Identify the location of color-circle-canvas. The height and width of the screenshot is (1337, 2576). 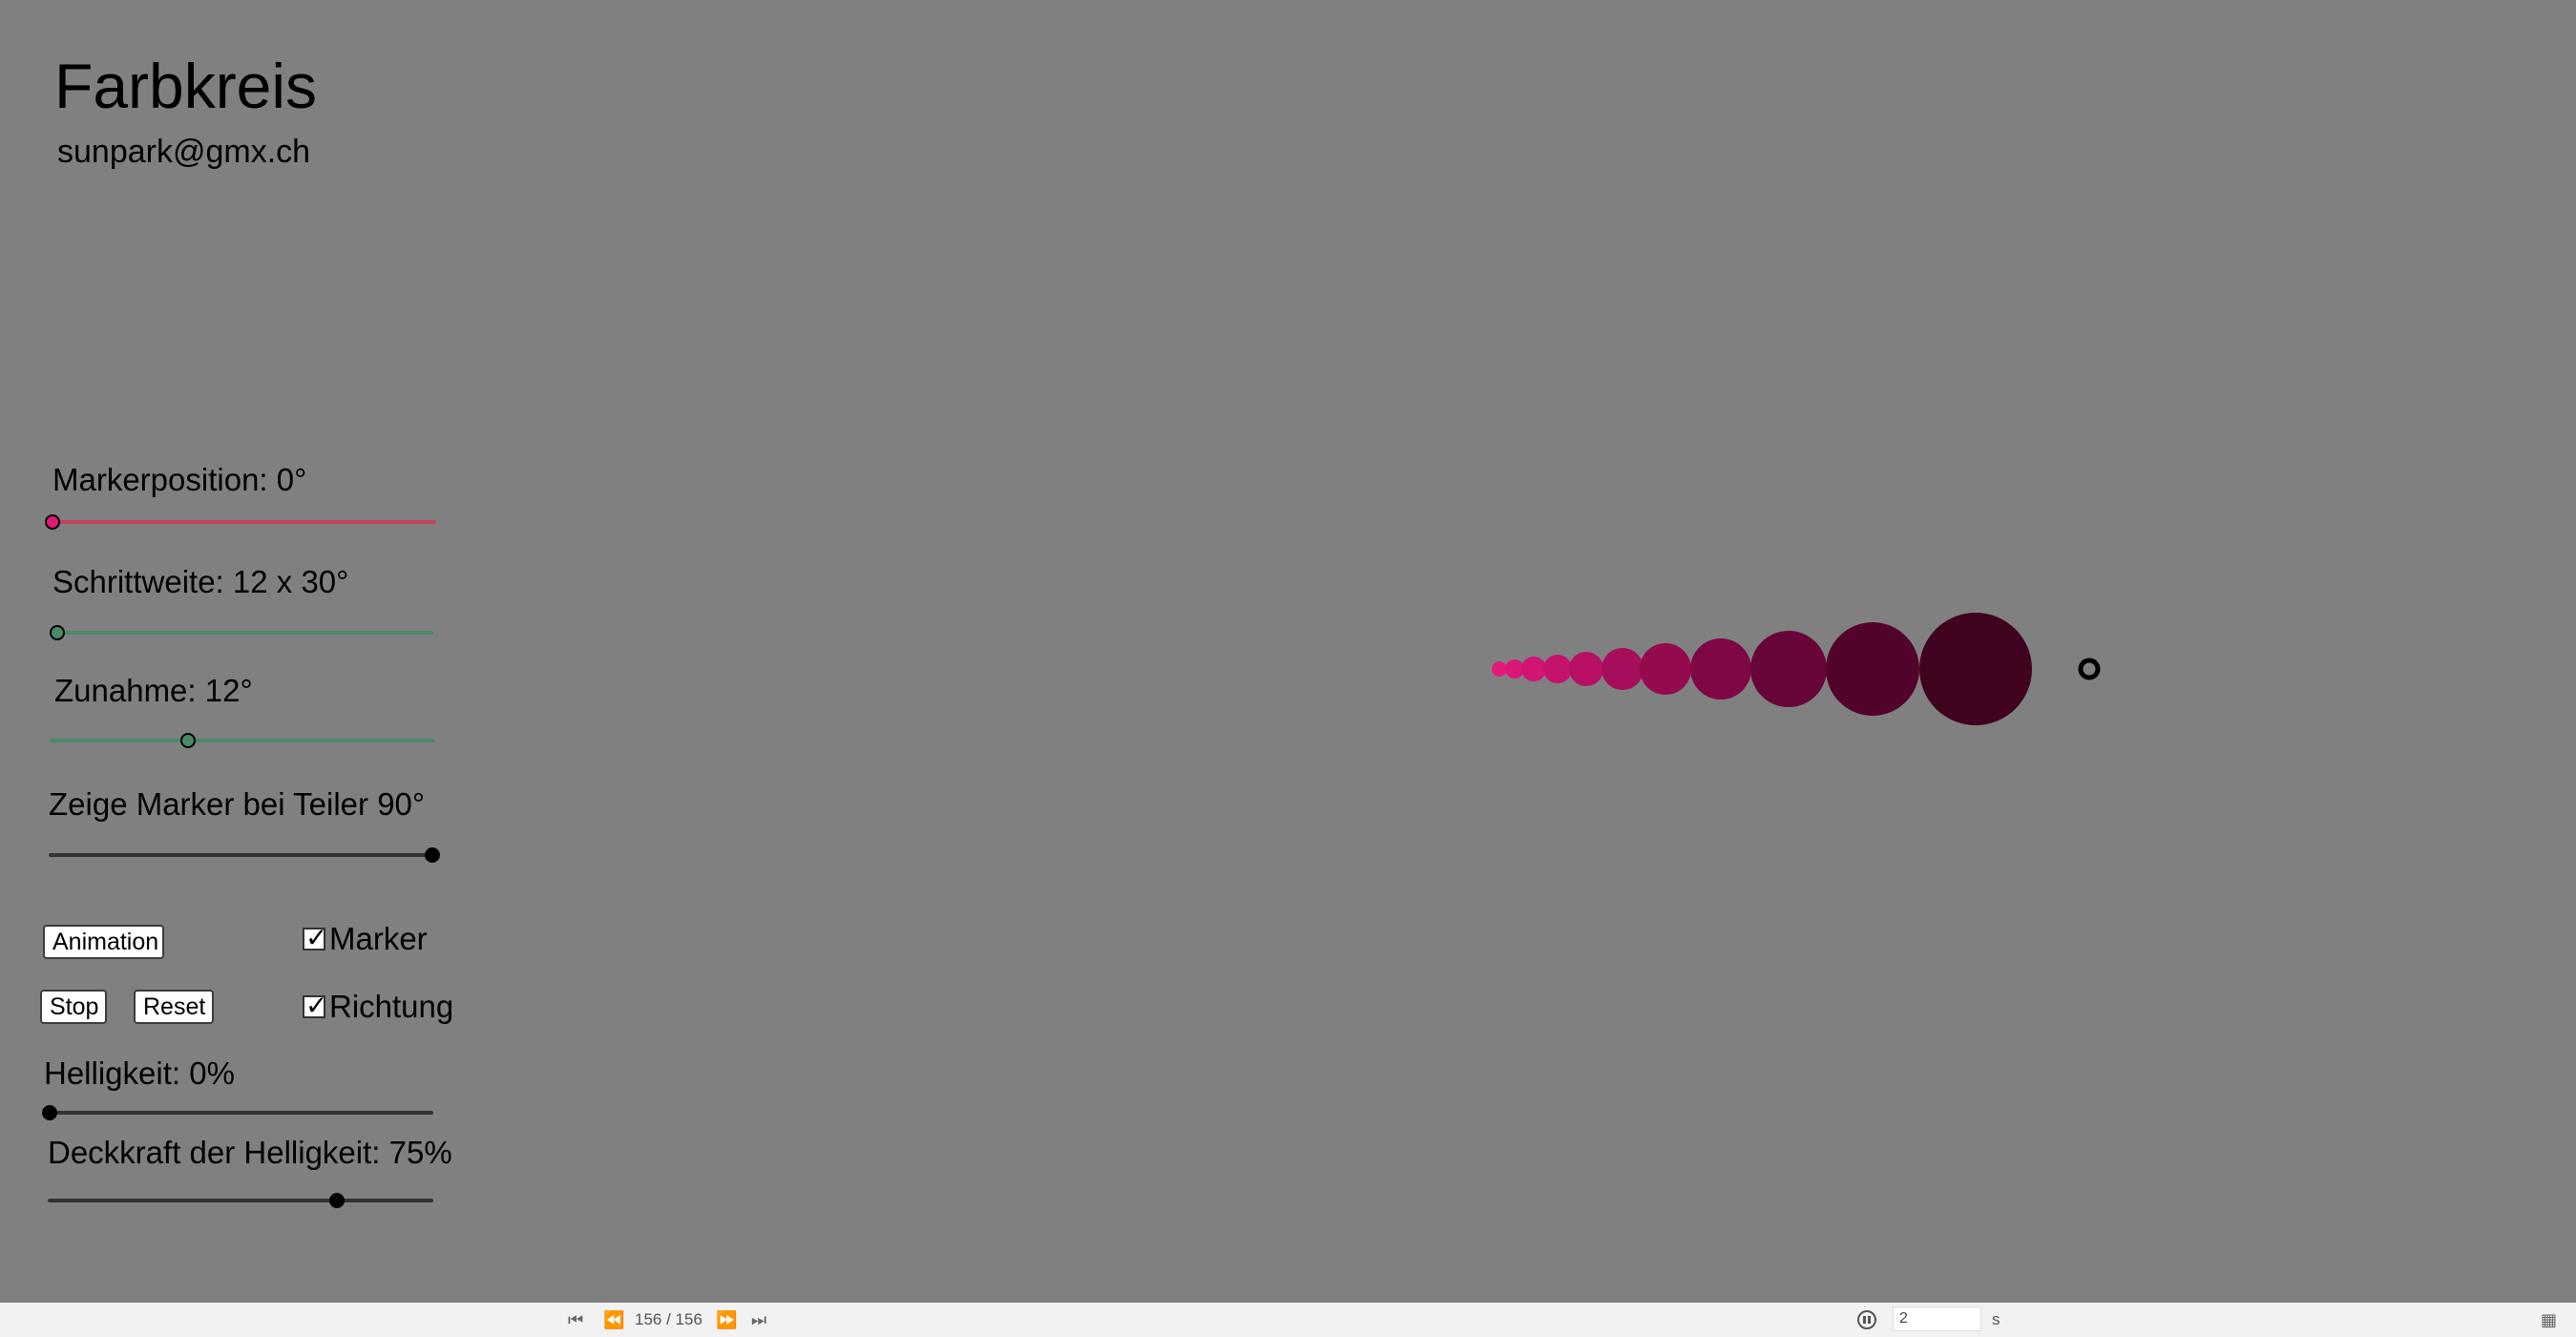
(1796, 669).